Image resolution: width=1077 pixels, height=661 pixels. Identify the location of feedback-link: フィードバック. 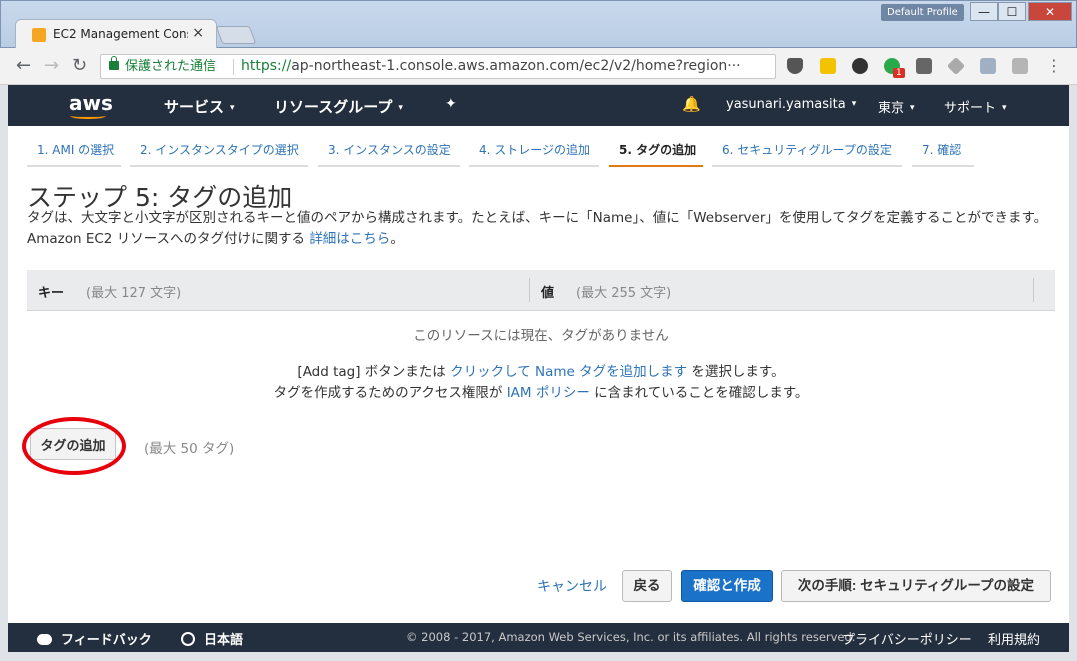
(94, 638).